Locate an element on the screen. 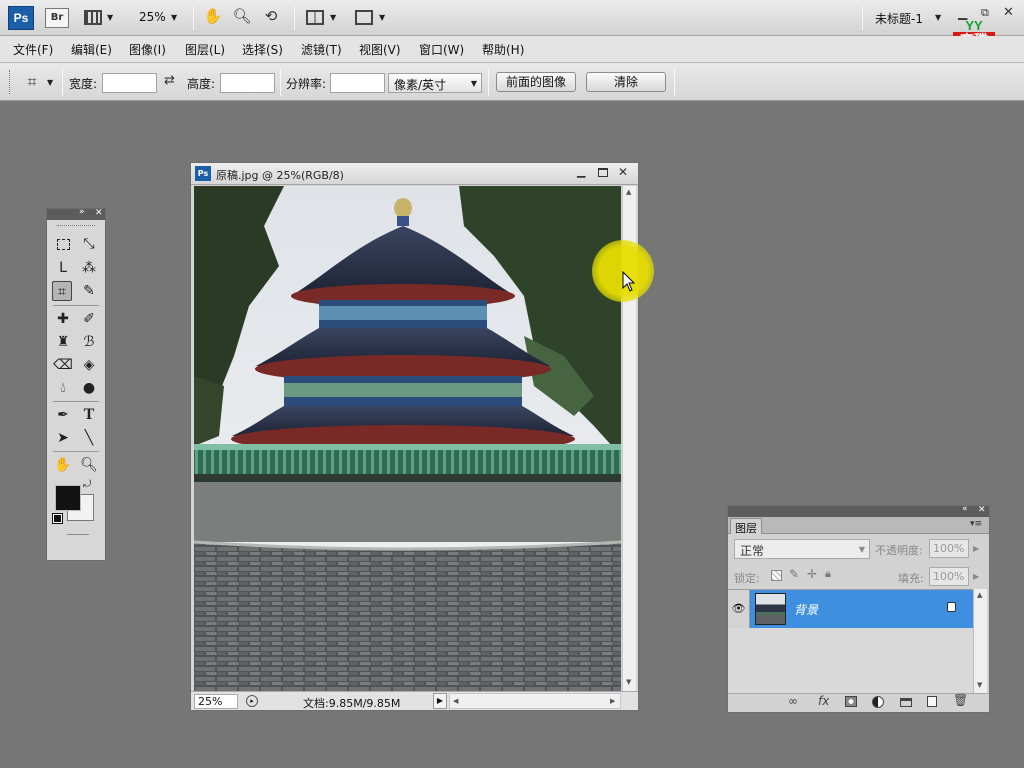 This screenshot has width=1024, height=768. minimize-icon: ▁ is located at coordinates (581, 171).